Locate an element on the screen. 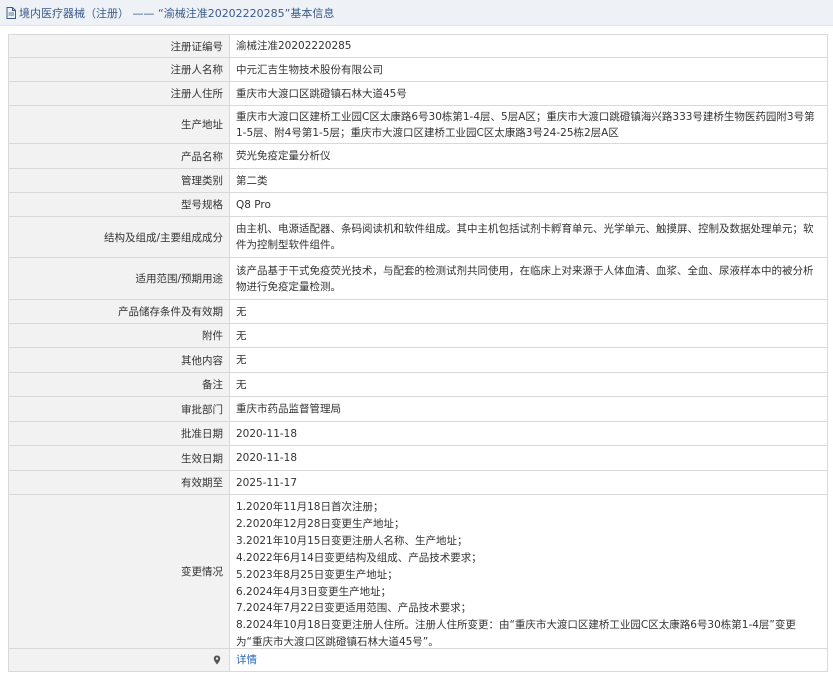  row-label: 生产地址 is located at coordinates (119, 124).